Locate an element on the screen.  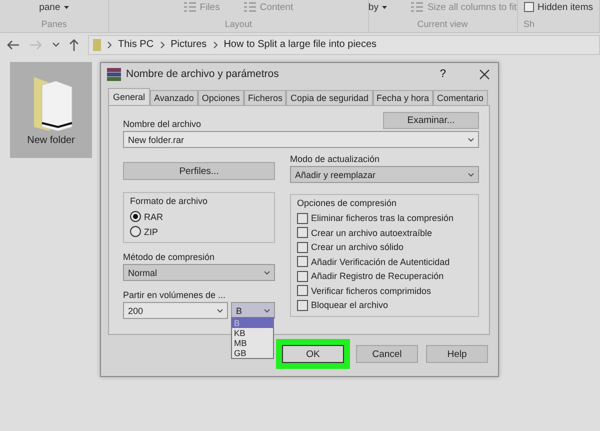
group-label: Layout is located at coordinates (238, 24).